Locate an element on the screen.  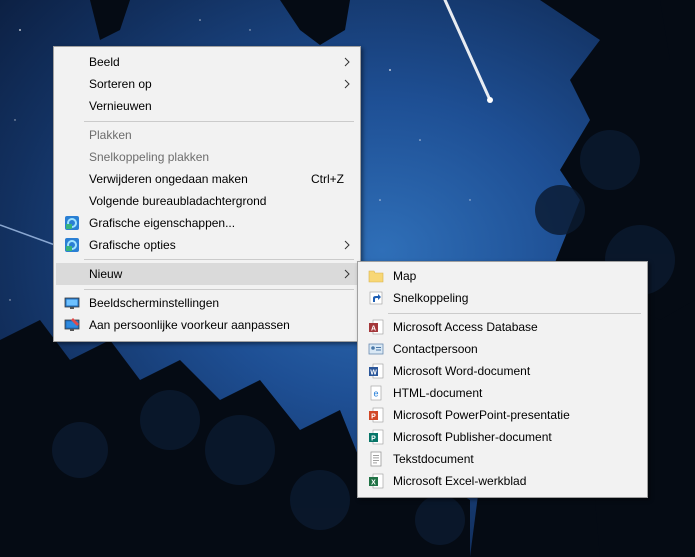
word-icon: W is located at coordinates (376, 371).